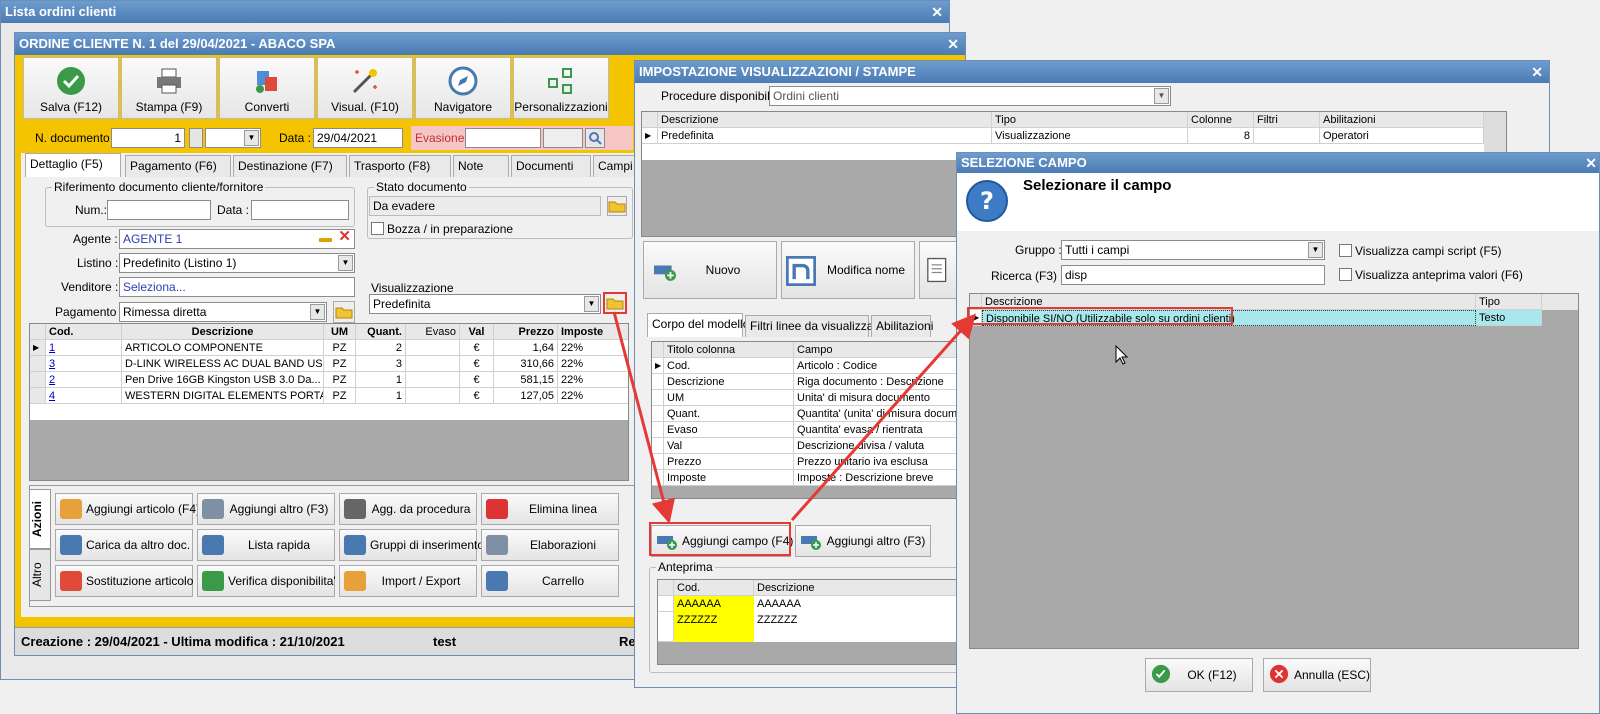 The height and width of the screenshot is (714, 1600). Describe the element at coordinates (617, 206) in the screenshot. I see `stato-folder-button` at that location.